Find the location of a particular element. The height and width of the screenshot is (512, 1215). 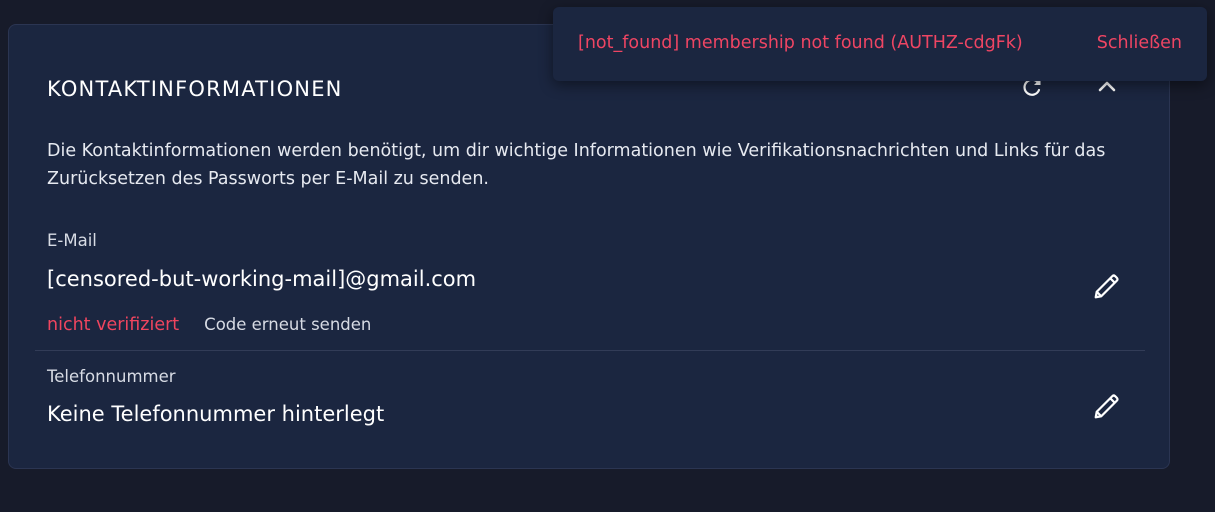

email-label: E-Mail is located at coordinates (72, 240).